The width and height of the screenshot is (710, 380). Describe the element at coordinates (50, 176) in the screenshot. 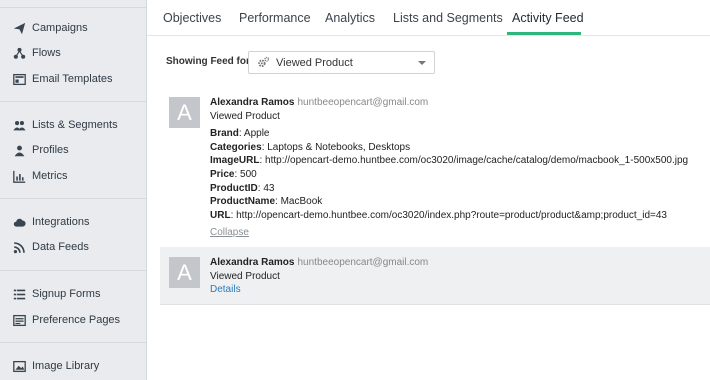

I see `sidebar-item-label: Metrics` at that location.